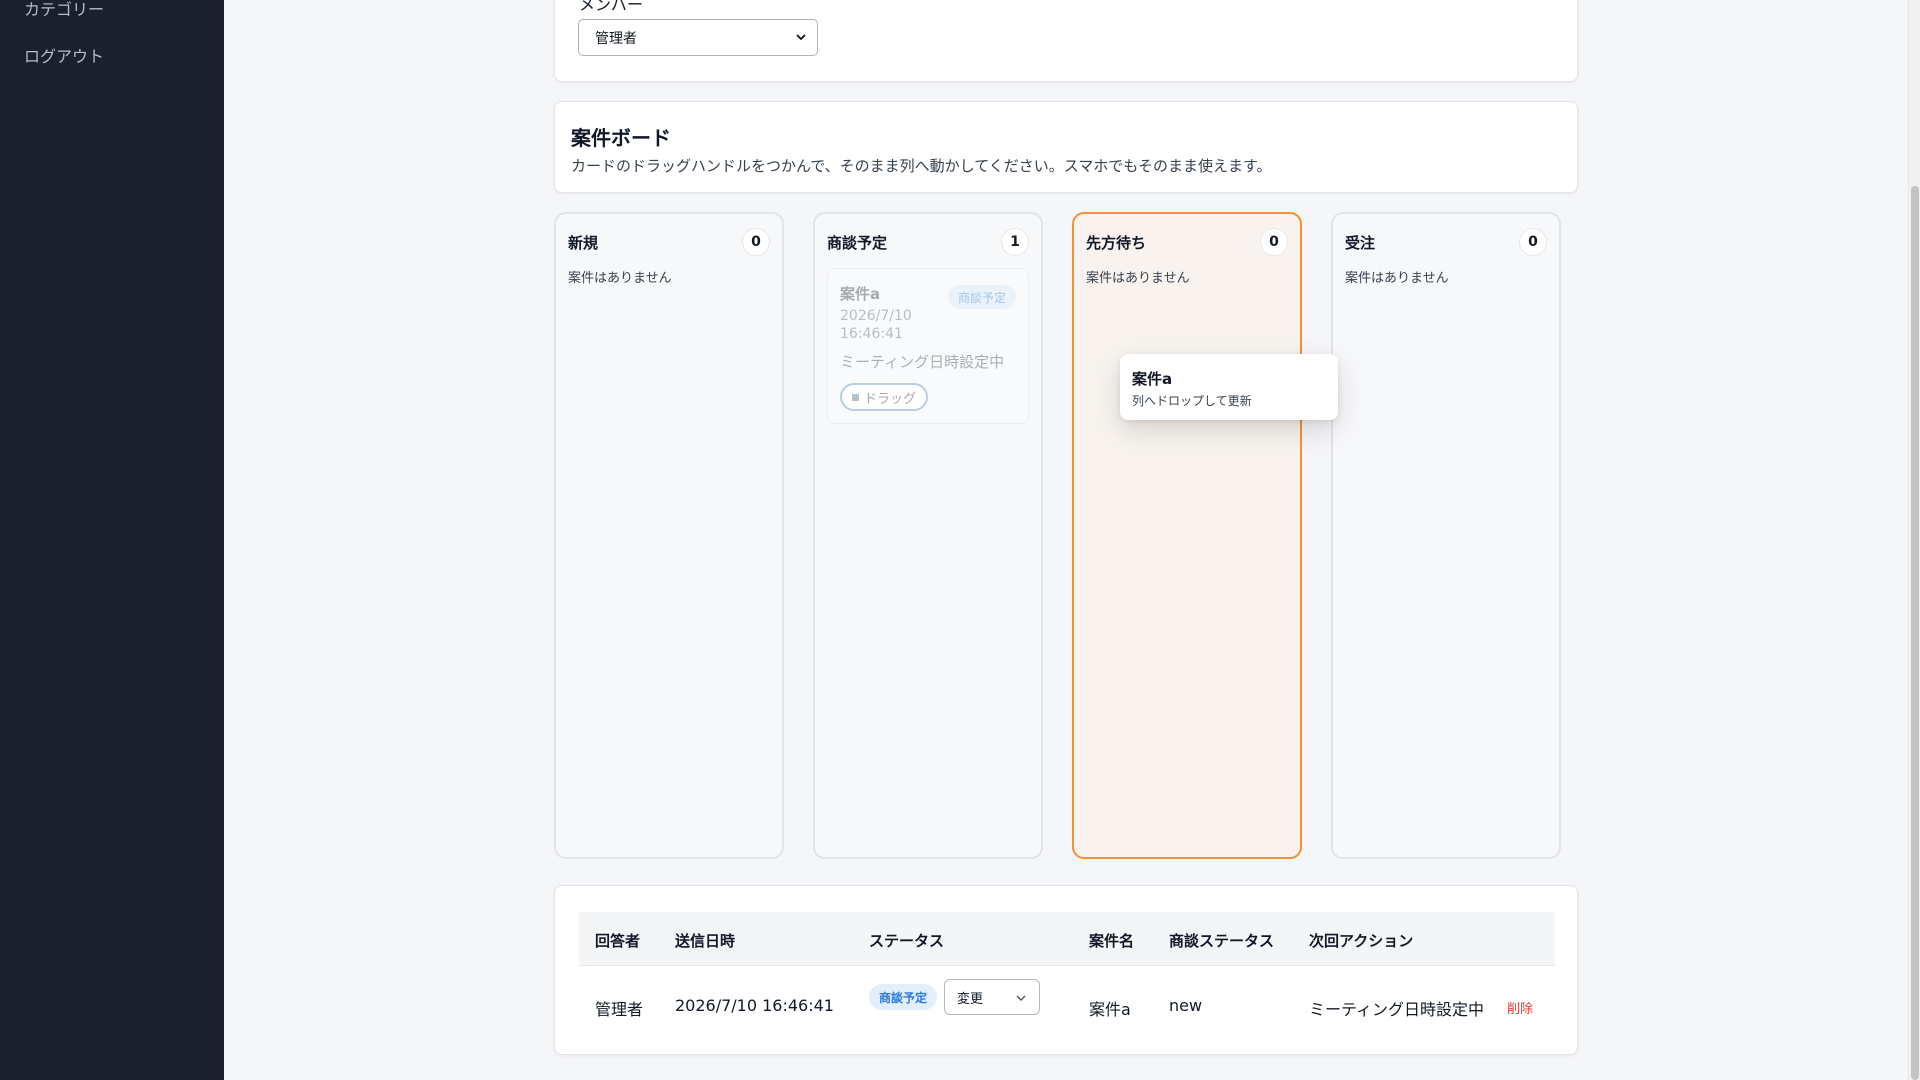 The height and width of the screenshot is (1080, 1920). What do you see at coordinates (1186, 1005) in the screenshot?
I see `cell-deal-status: new` at bounding box center [1186, 1005].